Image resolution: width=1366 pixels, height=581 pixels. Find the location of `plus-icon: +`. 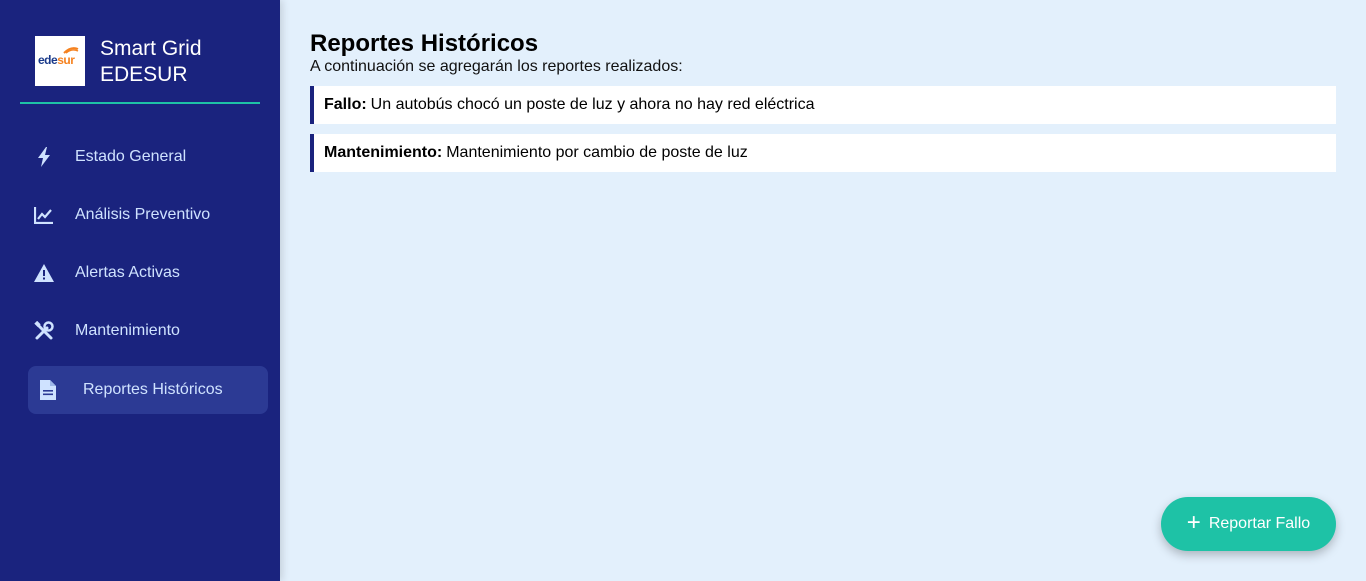

plus-icon: + is located at coordinates (1193, 522).